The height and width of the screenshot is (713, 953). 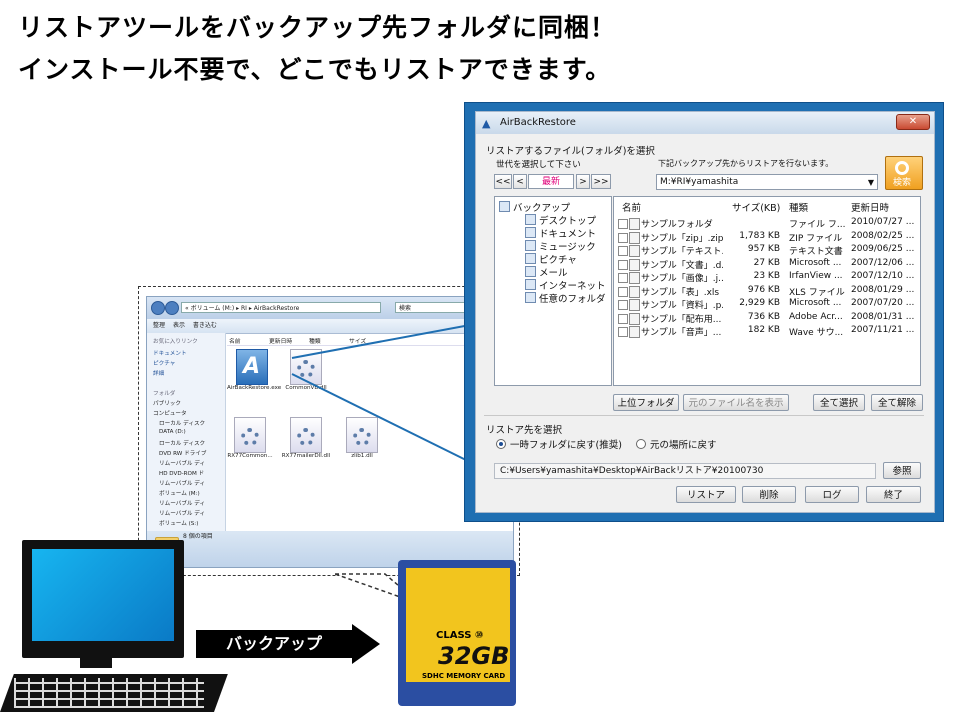 What do you see at coordinates (503, 181) in the screenshot?
I see `nav-first-button: <<` at bounding box center [503, 181].